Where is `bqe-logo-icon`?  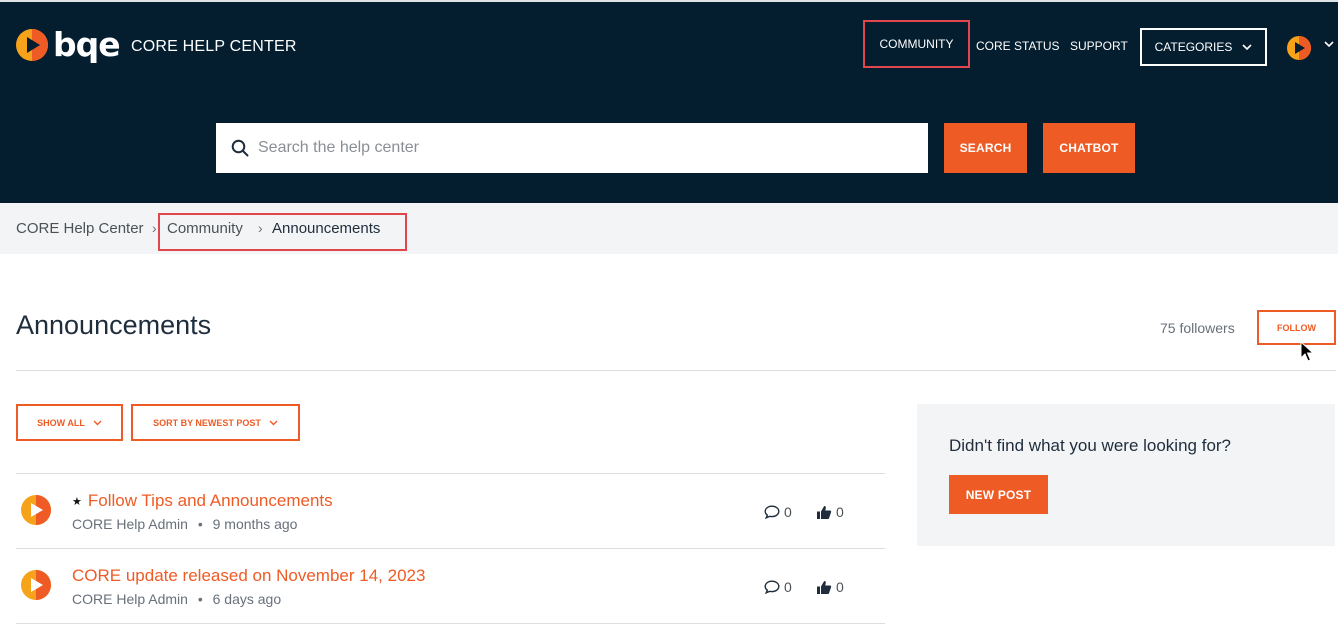 bqe-logo-icon is located at coordinates (32, 45).